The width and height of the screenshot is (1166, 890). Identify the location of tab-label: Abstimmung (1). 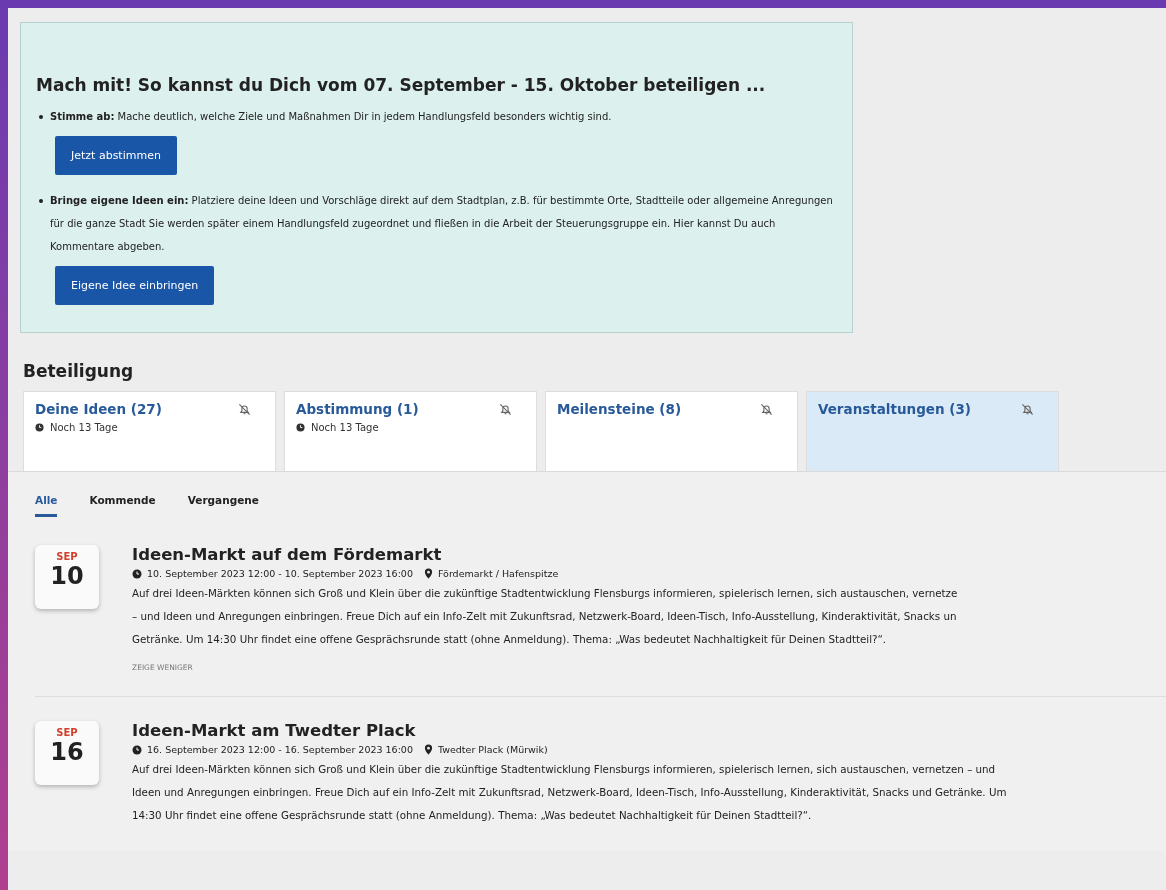
(357, 409).